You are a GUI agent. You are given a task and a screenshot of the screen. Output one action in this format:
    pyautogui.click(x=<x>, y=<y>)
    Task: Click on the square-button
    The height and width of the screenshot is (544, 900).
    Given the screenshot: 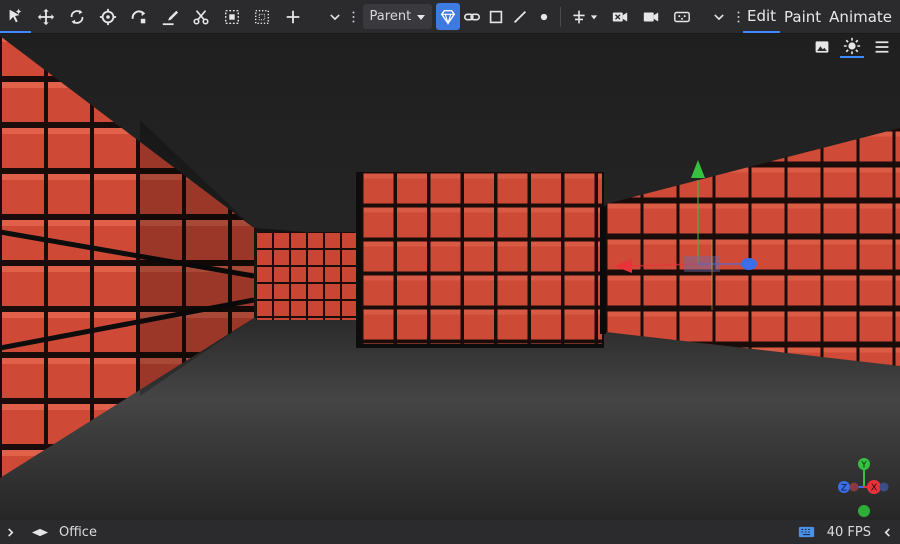 What is the action you would take?
    pyautogui.click(x=496, y=16)
    